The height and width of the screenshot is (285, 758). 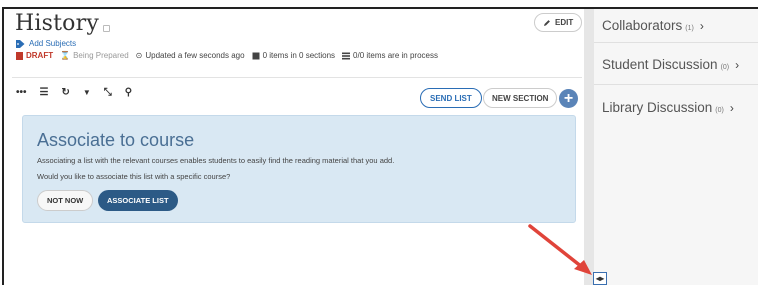 I want to click on add-subjects-link: Add Subjects, so click(x=46, y=43).